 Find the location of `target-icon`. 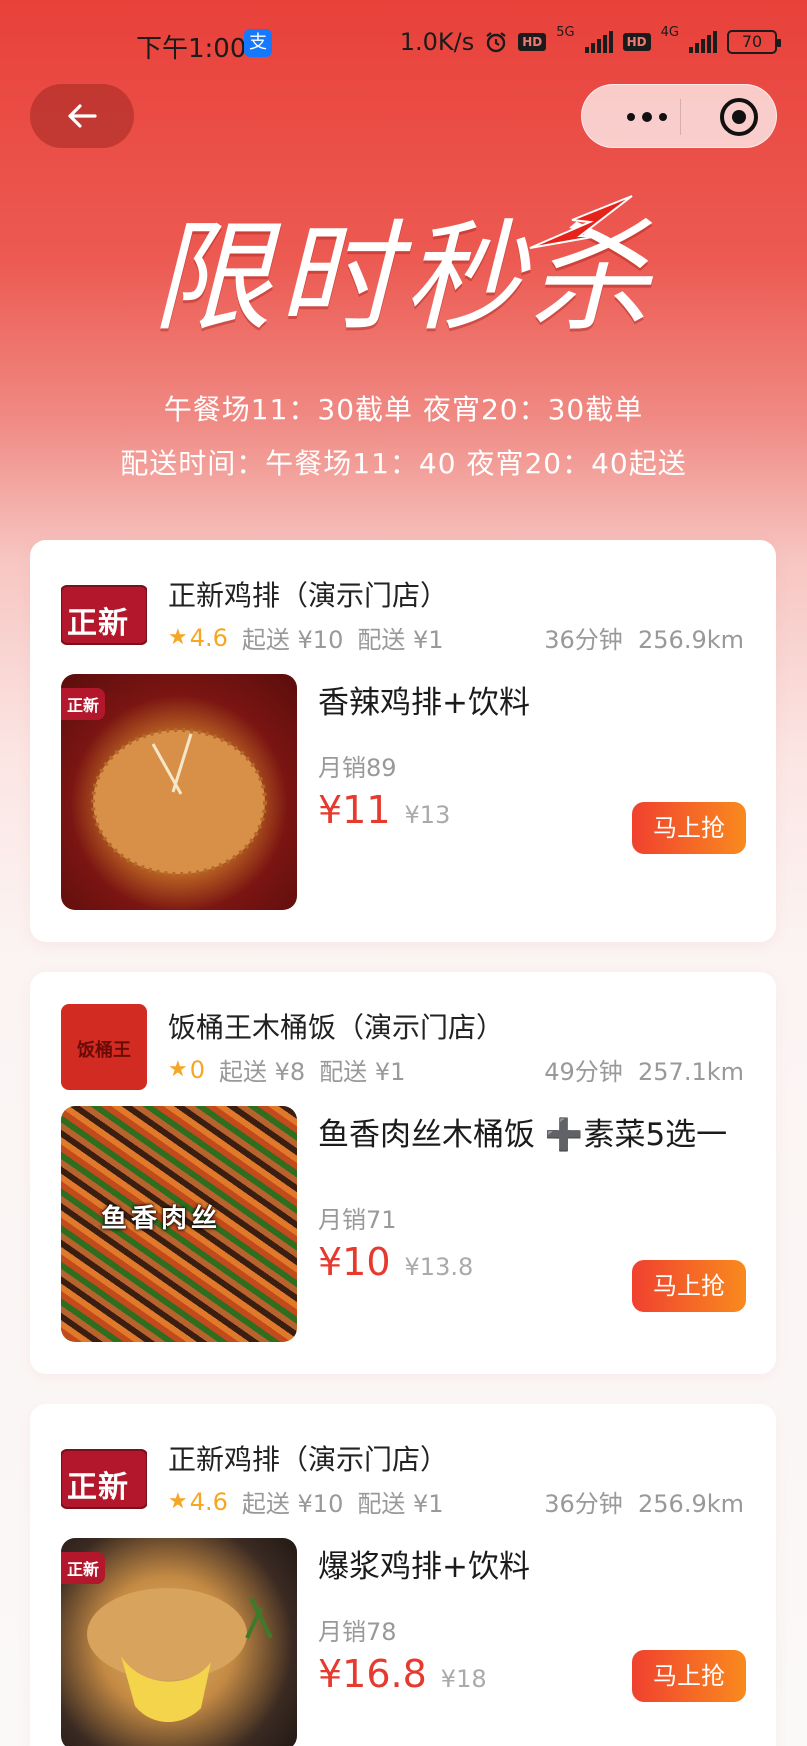

target-icon is located at coordinates (739, 117).